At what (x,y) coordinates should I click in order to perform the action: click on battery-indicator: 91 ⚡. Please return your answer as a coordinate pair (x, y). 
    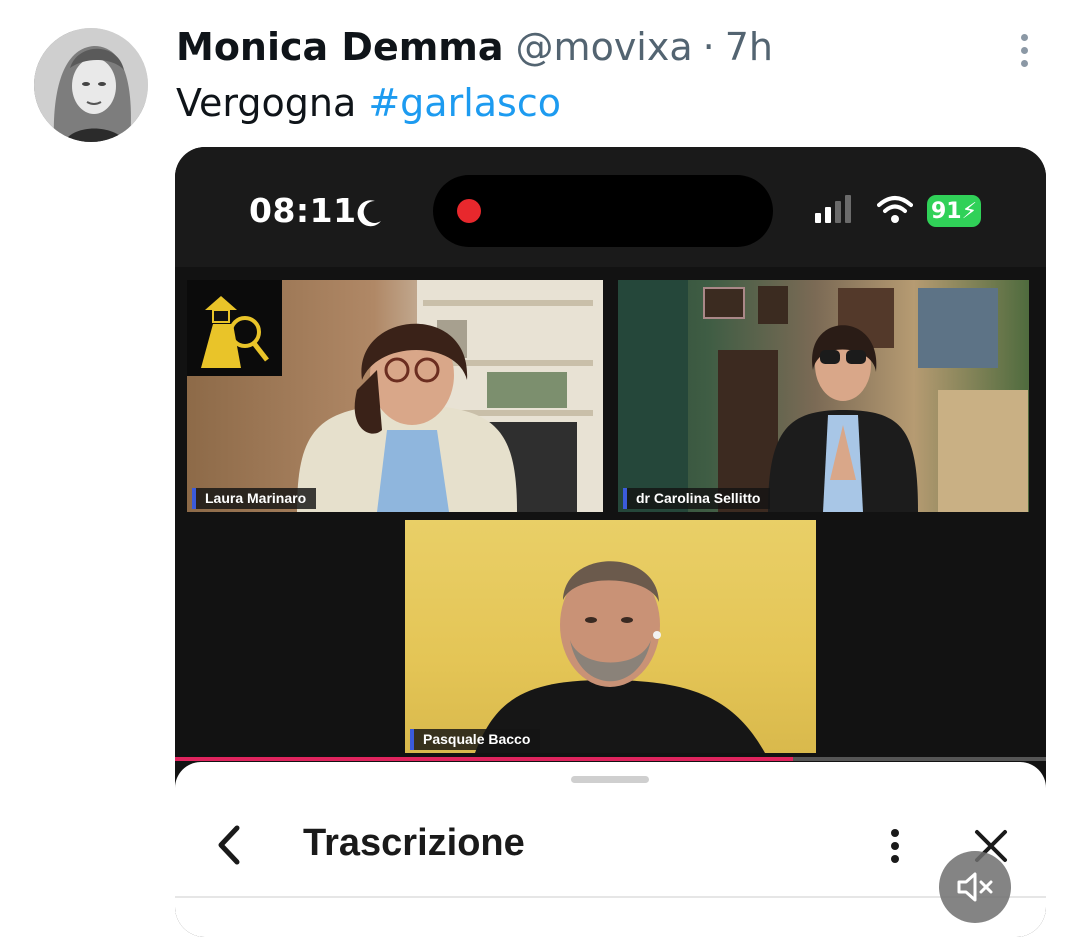
    Looking at the image, I should click on (954, 211).